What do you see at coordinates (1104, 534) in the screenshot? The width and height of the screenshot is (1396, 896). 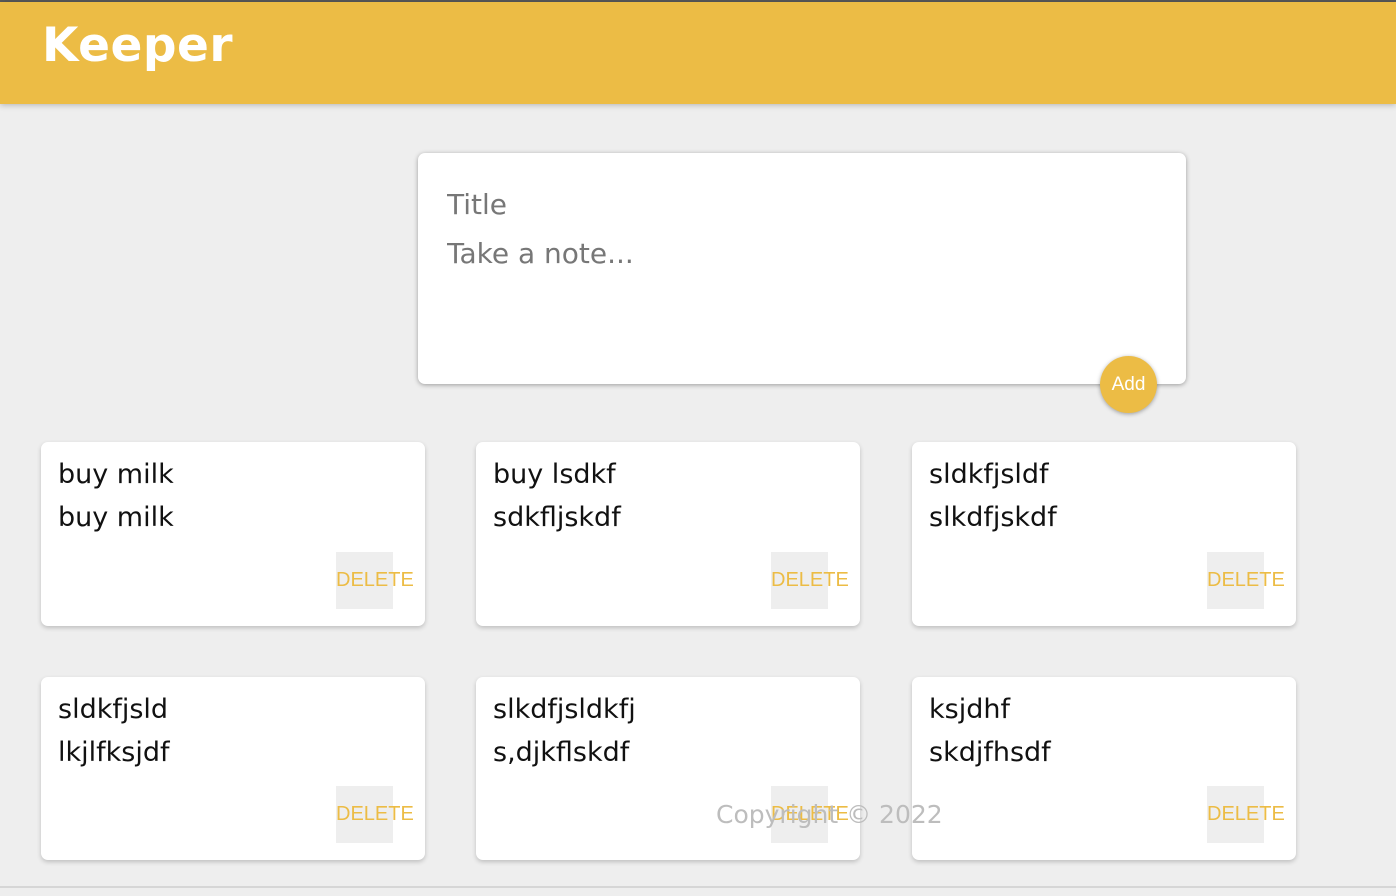 I see `note-card: sldkfjsldf slkdfjskdf DELETE` at bounding box center [1104, 534].